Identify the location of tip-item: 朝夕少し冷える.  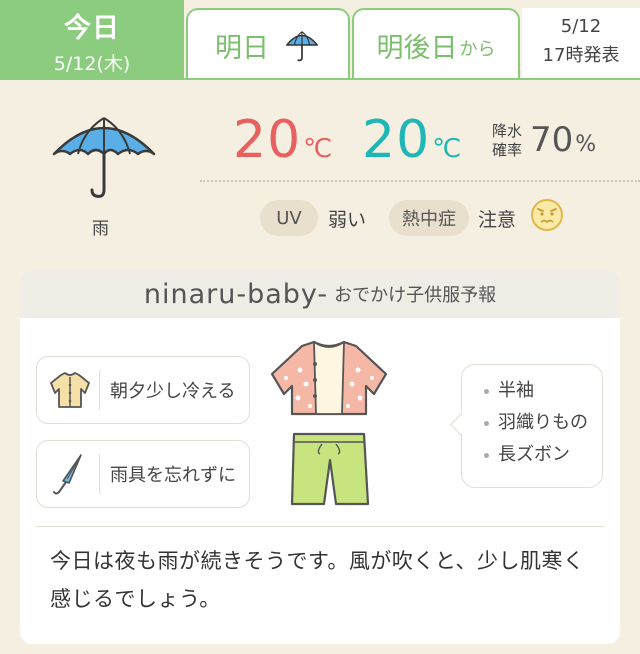
(143, 390).